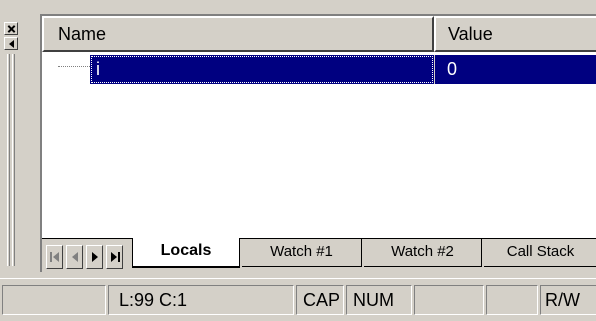  I want to click on status-message, so click(54, 300).